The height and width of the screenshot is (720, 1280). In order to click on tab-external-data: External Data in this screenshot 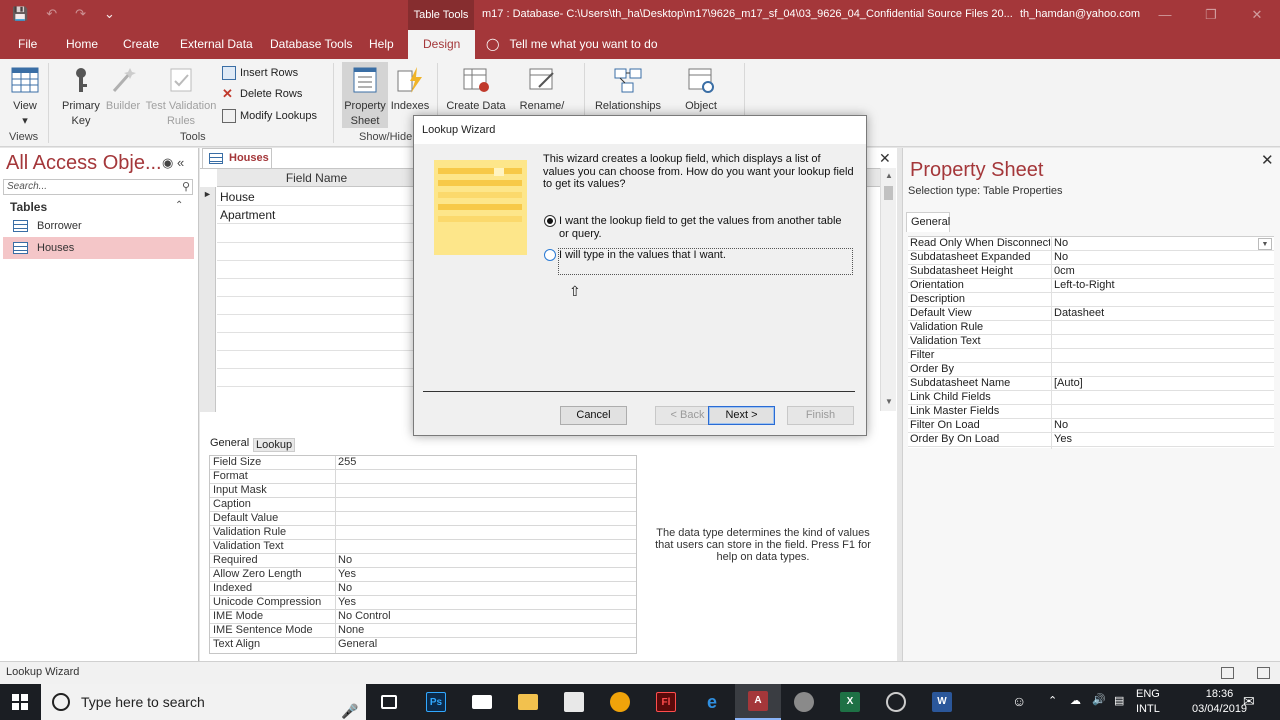, I will do `click(216, 44)`.